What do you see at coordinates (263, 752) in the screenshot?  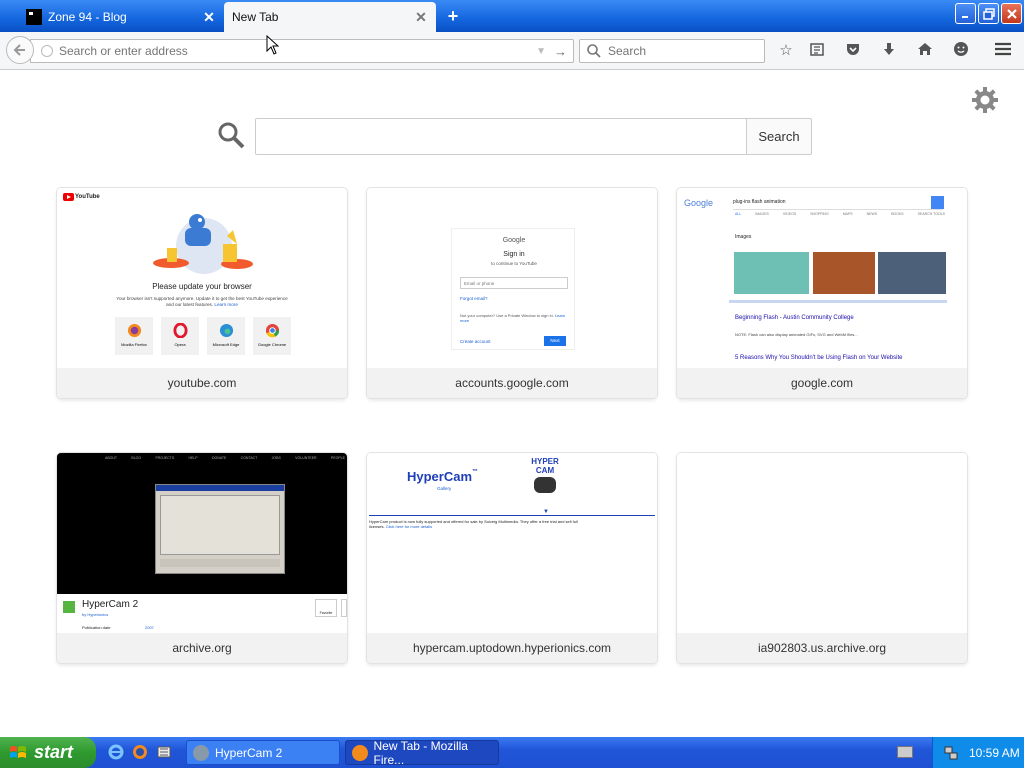 I see `taskbar-item-hypercam: HyperCam 2` at bounding box center [263, 752].